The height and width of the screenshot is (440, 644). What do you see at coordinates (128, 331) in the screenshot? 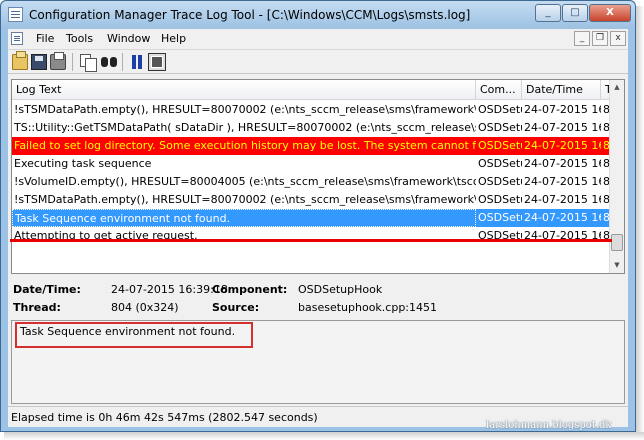
I see `description-text: Task Sequence environment not found.` at bounding box center [128, 331].